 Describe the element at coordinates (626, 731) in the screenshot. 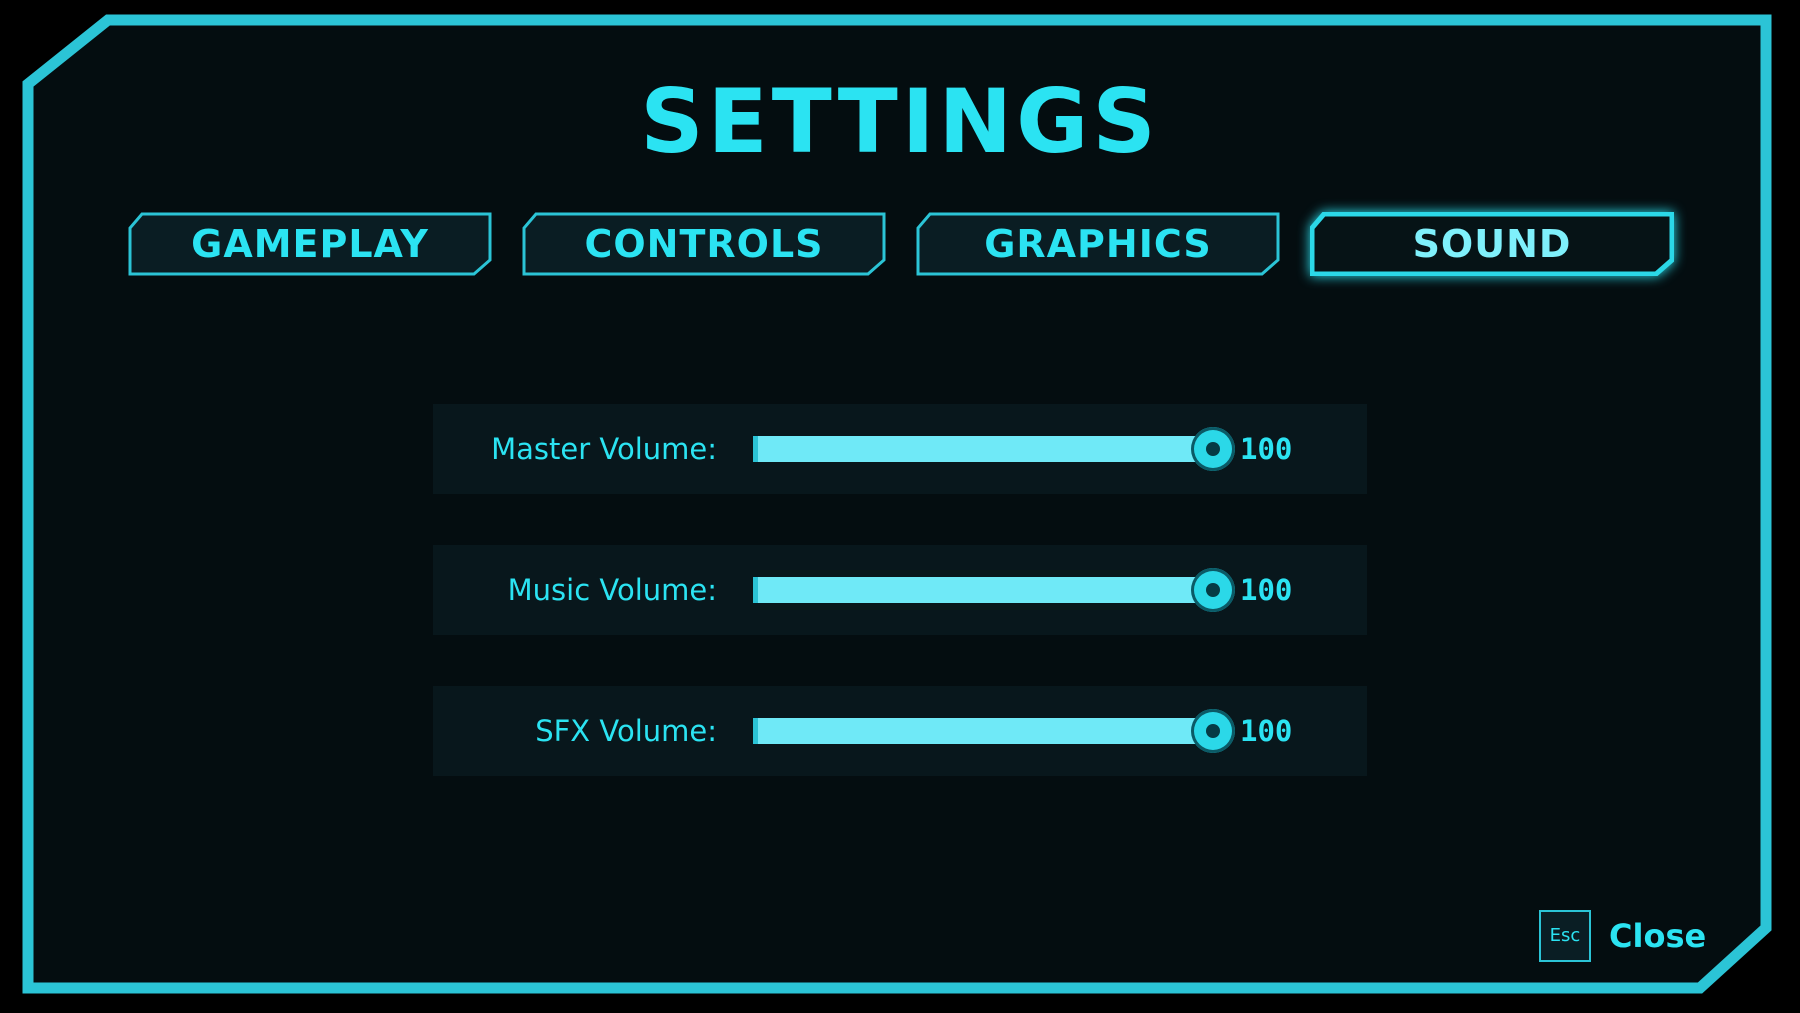

I see `sfx-volume-label: SFX Volume:` at that location.